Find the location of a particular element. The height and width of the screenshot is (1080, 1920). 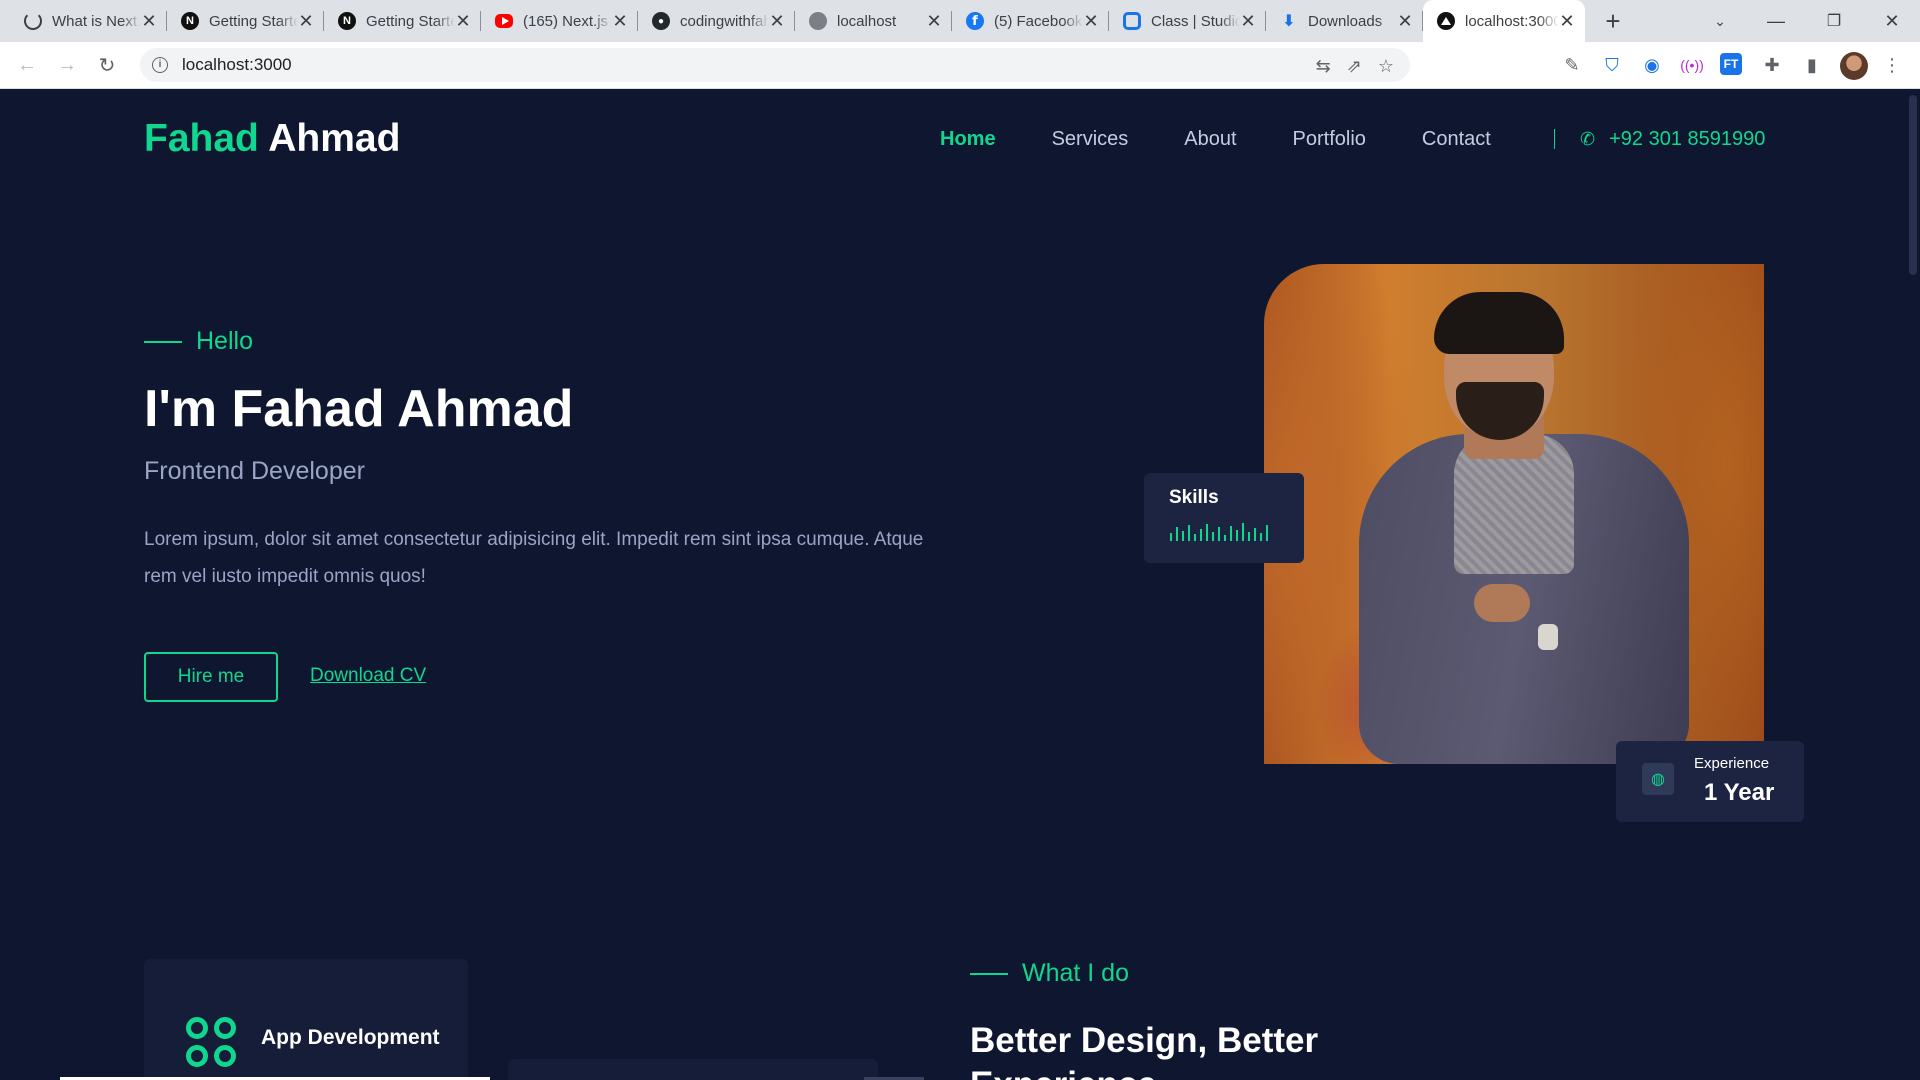

github-icon: ● is located at coordinates (661, 21).